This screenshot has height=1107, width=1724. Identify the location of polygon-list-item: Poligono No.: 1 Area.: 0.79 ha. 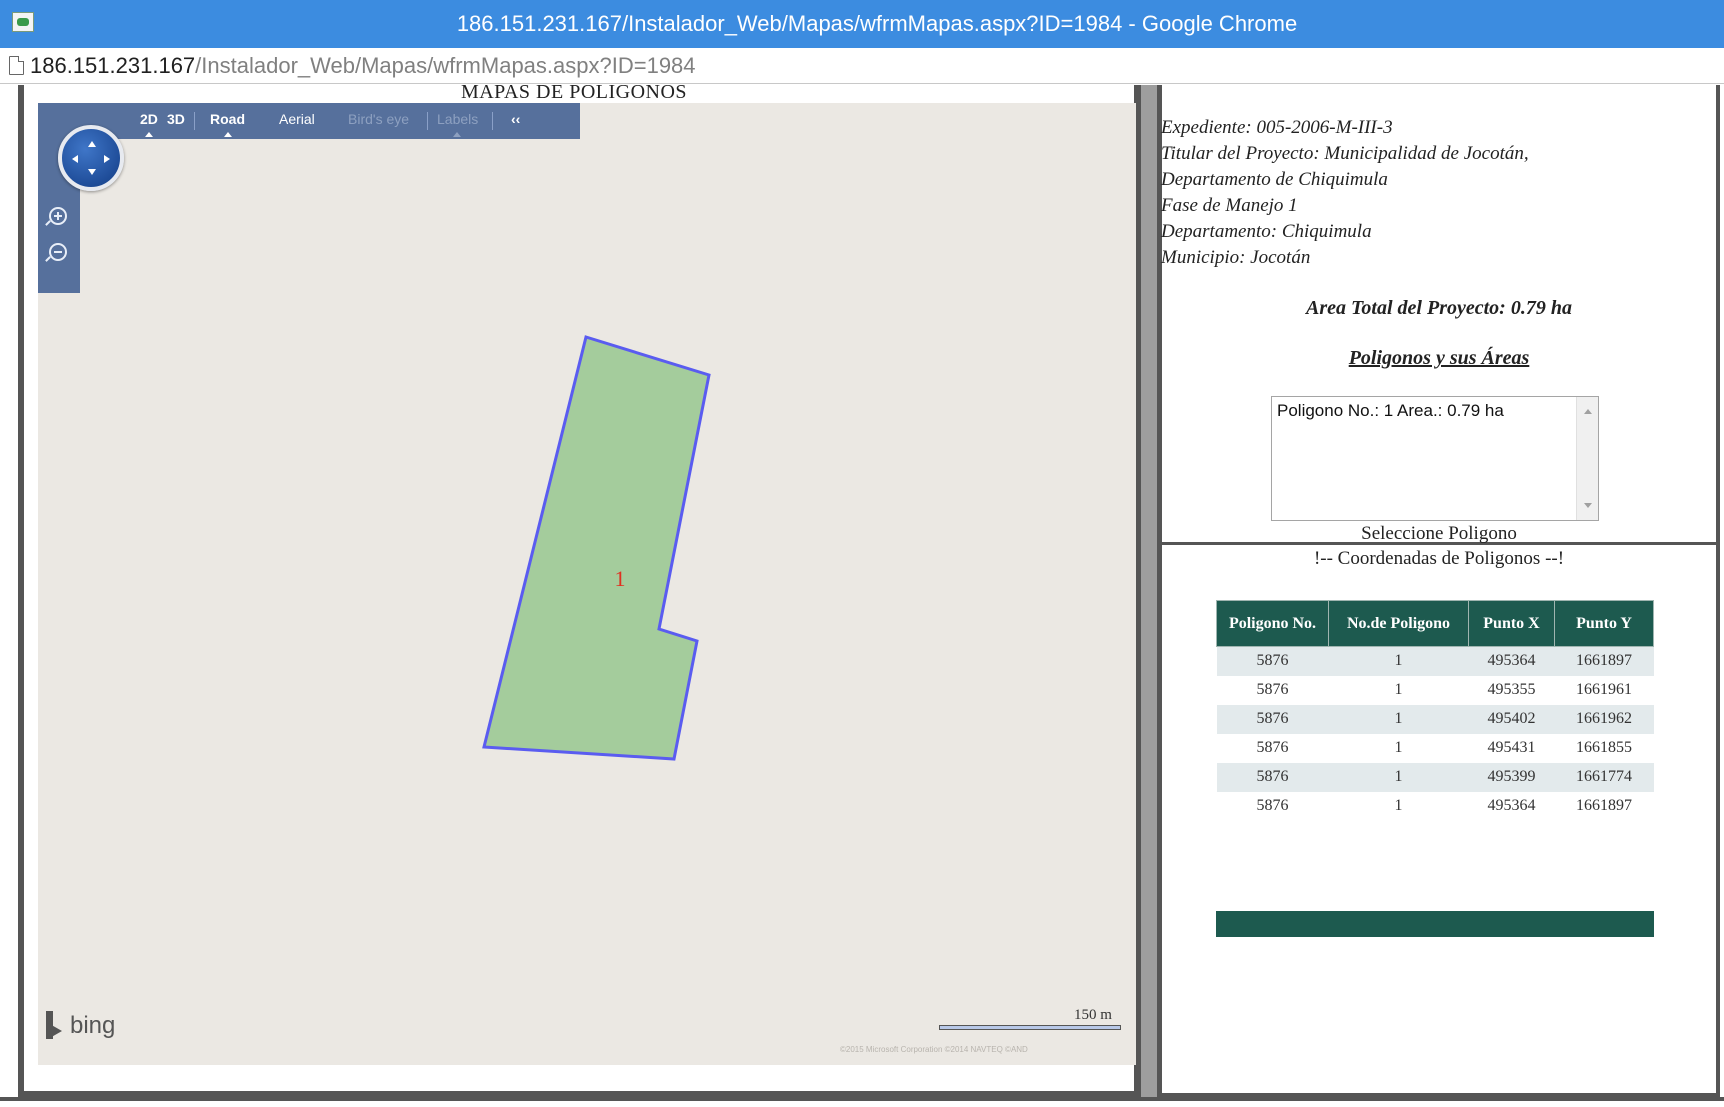
(1390, 411).